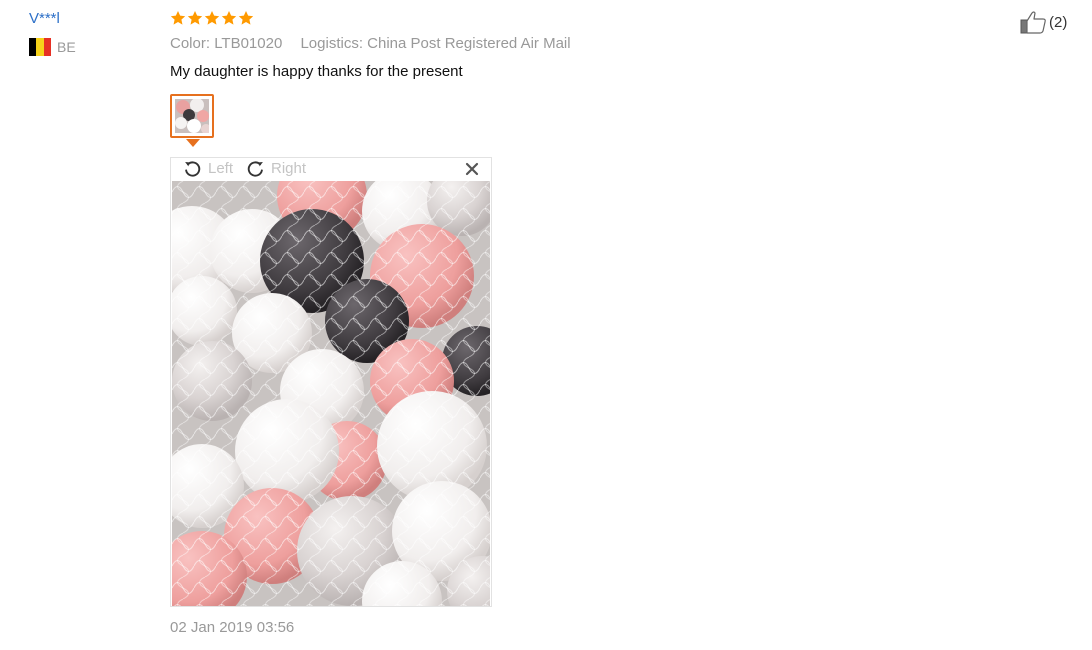  Describe the element at coordinates (66, 47) in the screenshot. I see `country-code: BE` at that location.